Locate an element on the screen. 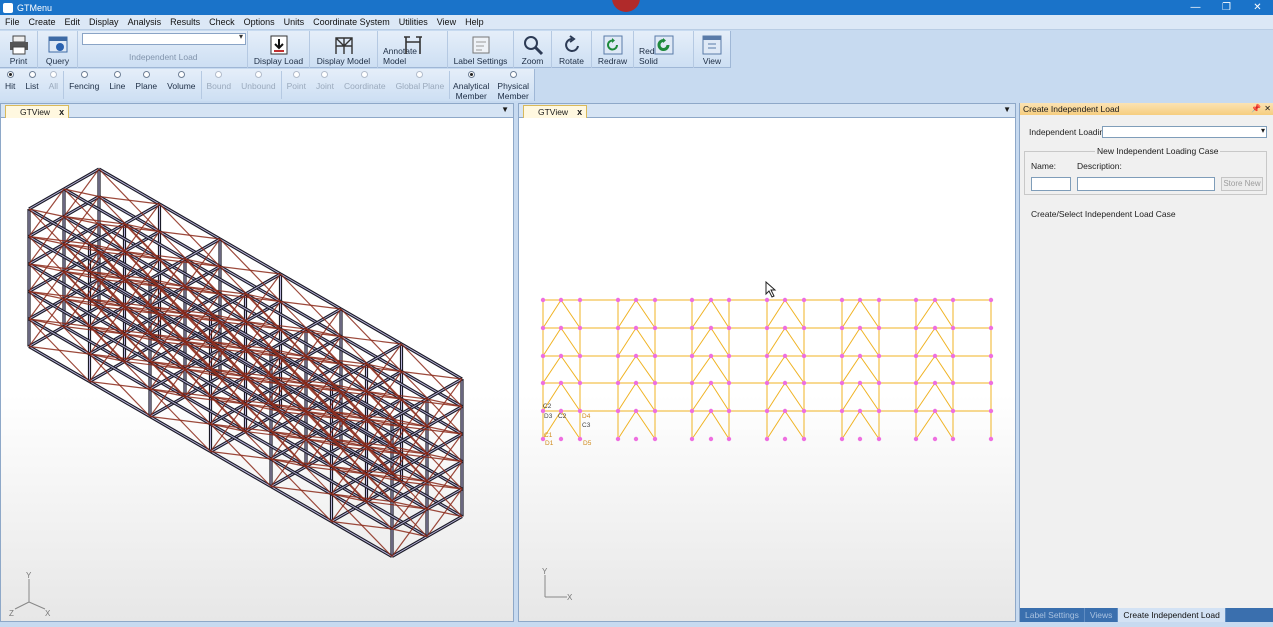 The height and width of the screenshot is (627, 1273). redraw-solid-button: Redraw Solid is located at coordinates (664, 49).